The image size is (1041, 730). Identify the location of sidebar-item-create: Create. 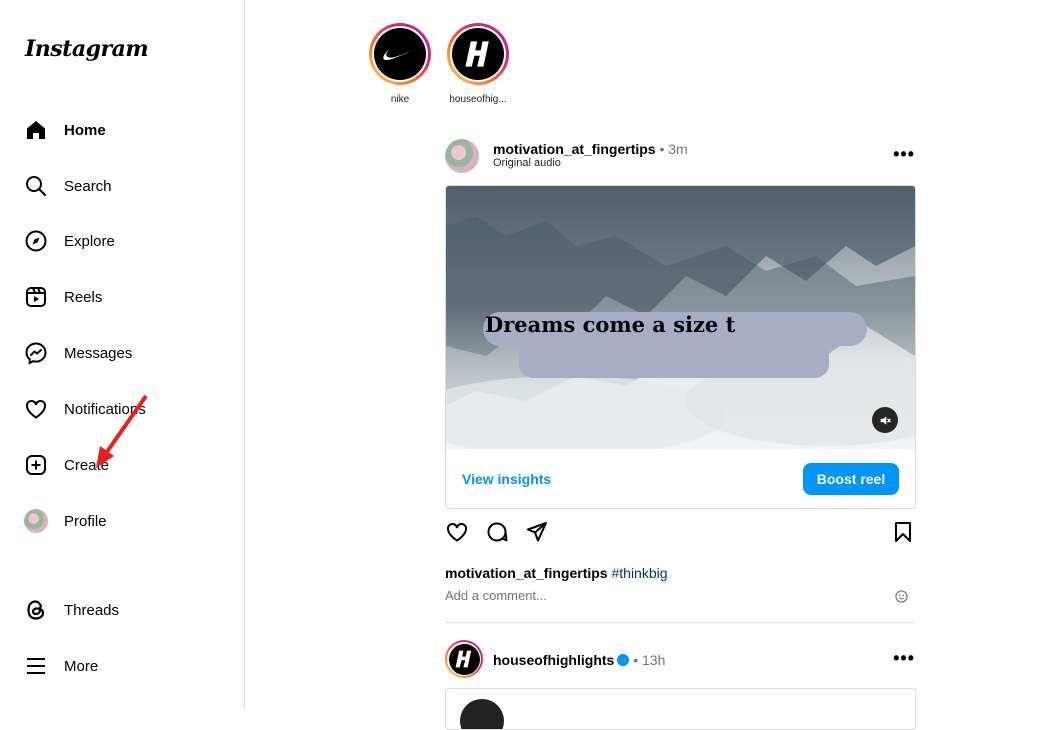
(66, 465).